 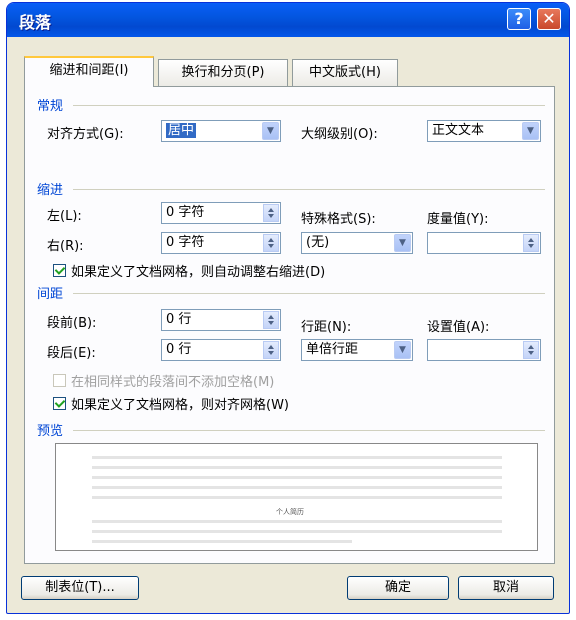 I want to click on left-indent-input: 0 字符, so click(x=221, y=213).